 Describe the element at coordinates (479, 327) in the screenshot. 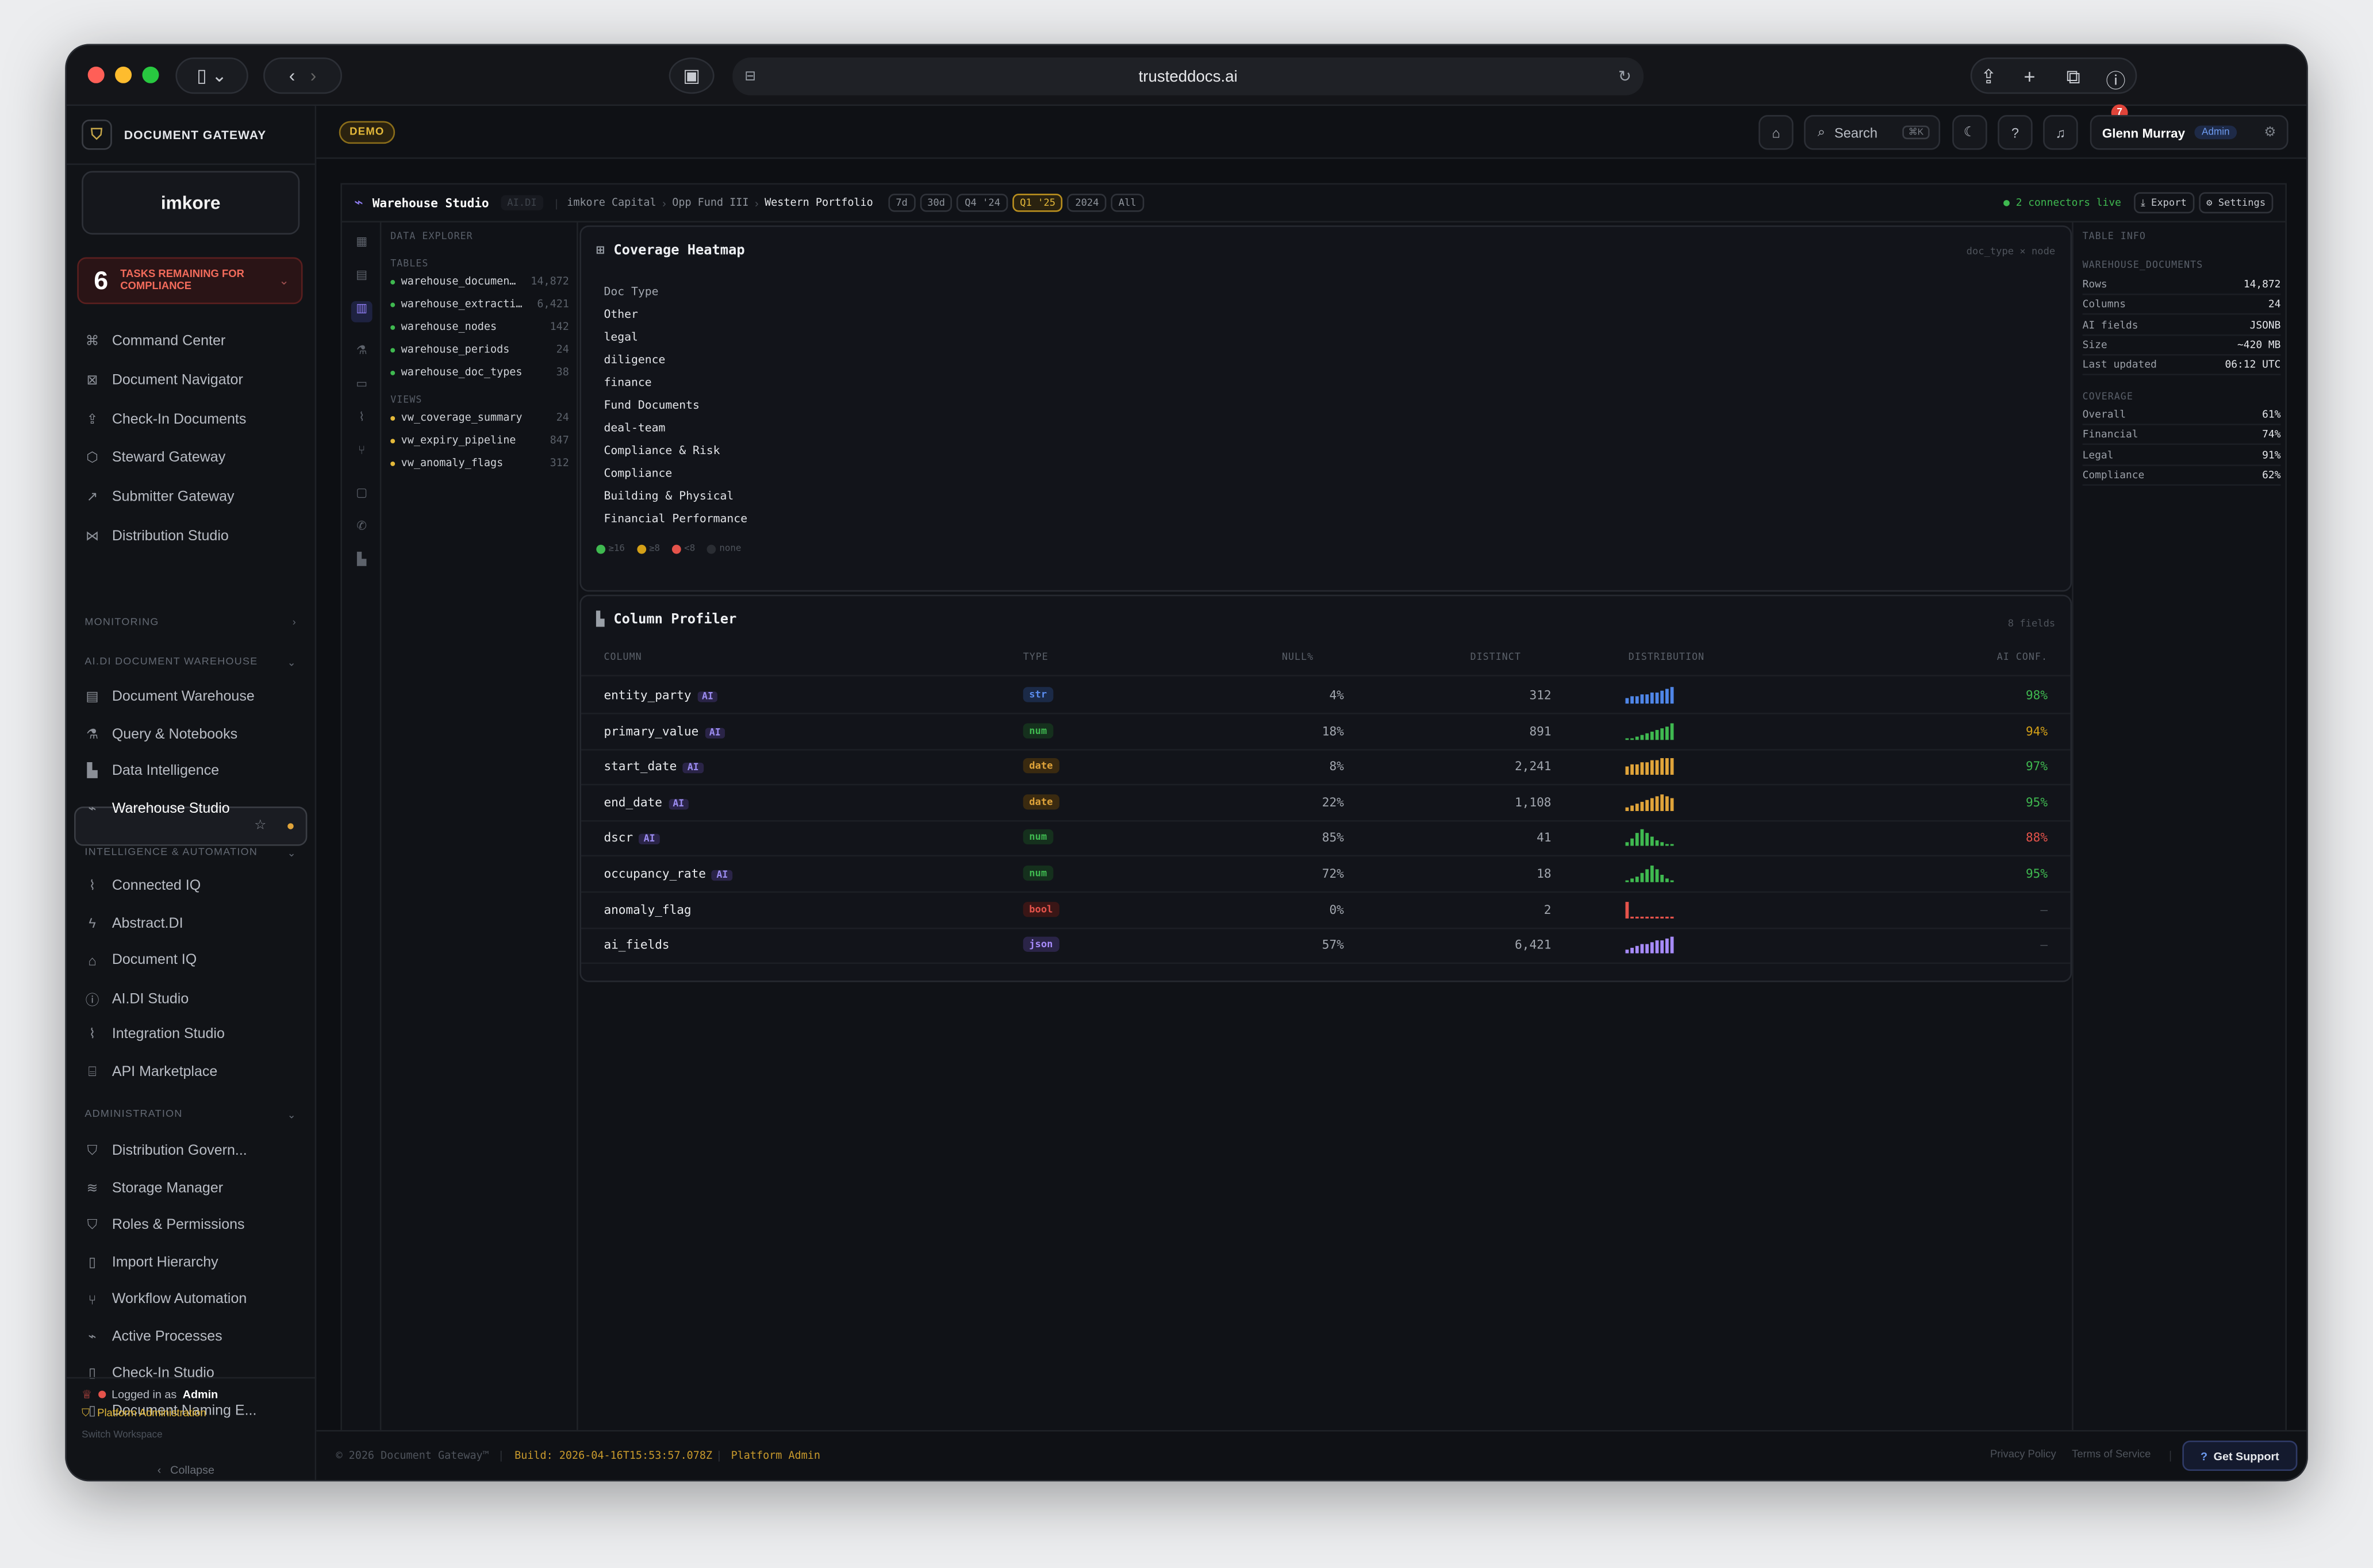

I see `table-item: warehouse_nodes 142` at that location.